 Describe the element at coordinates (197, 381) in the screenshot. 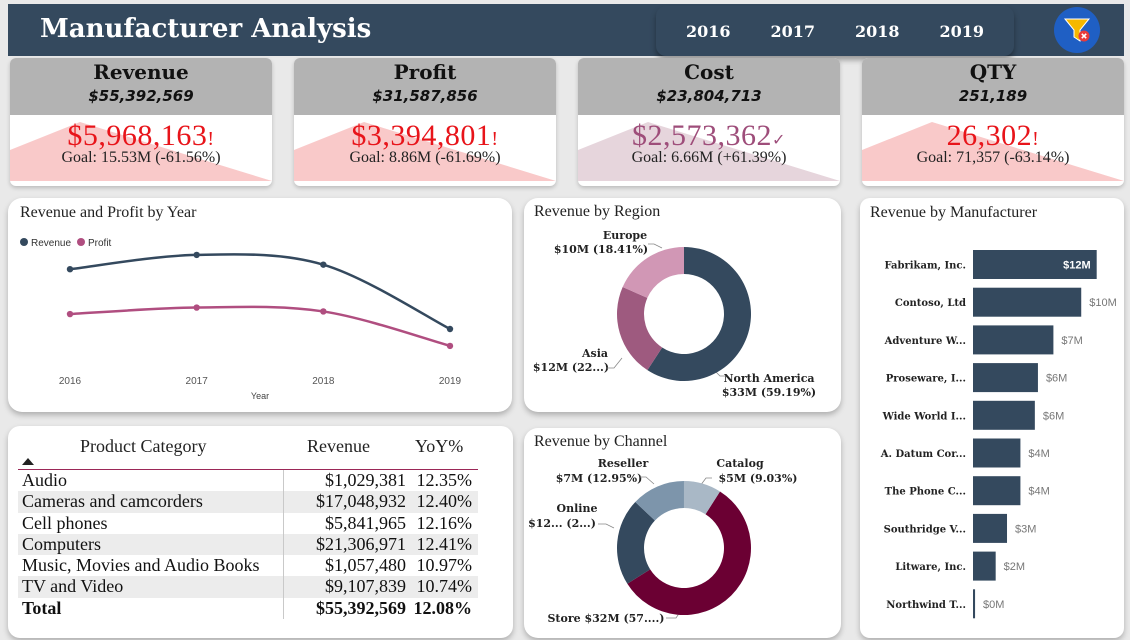

I see `x-tick-label: 2017` at that location.